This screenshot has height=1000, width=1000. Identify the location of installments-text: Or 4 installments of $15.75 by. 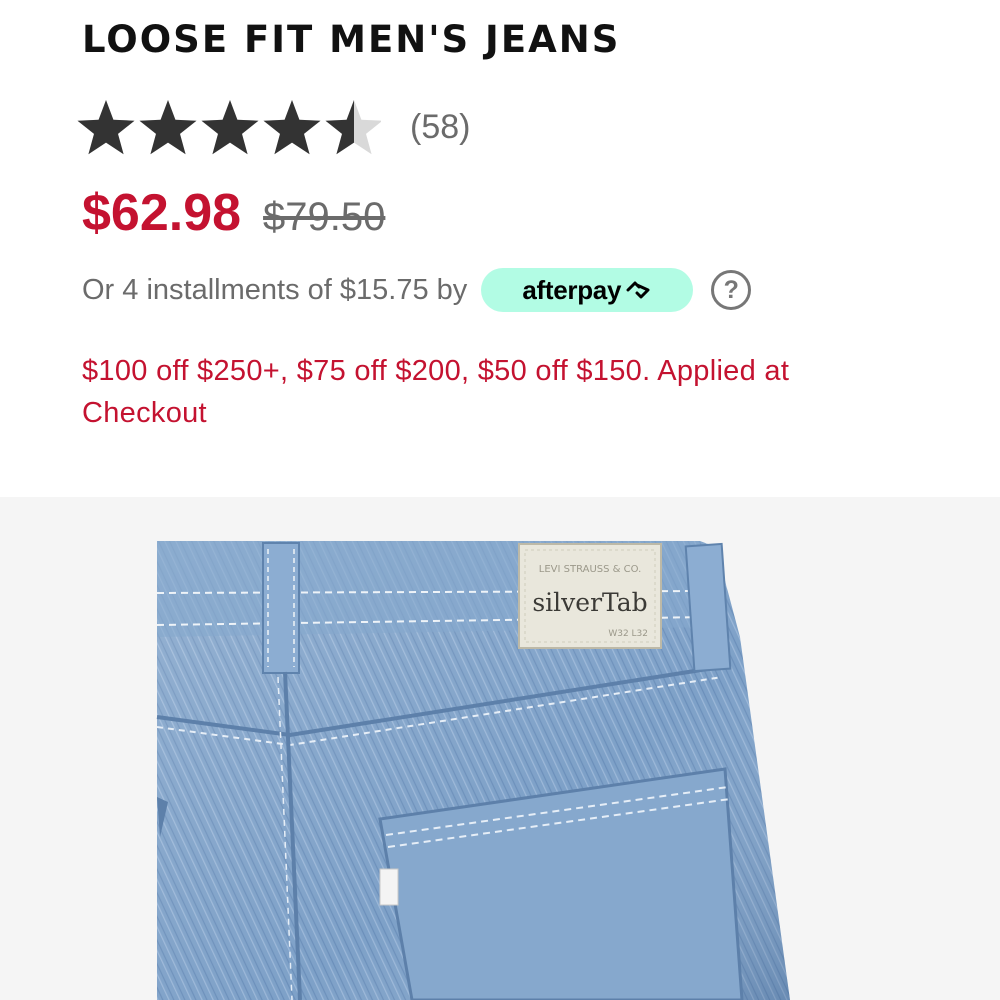
(275, 289).